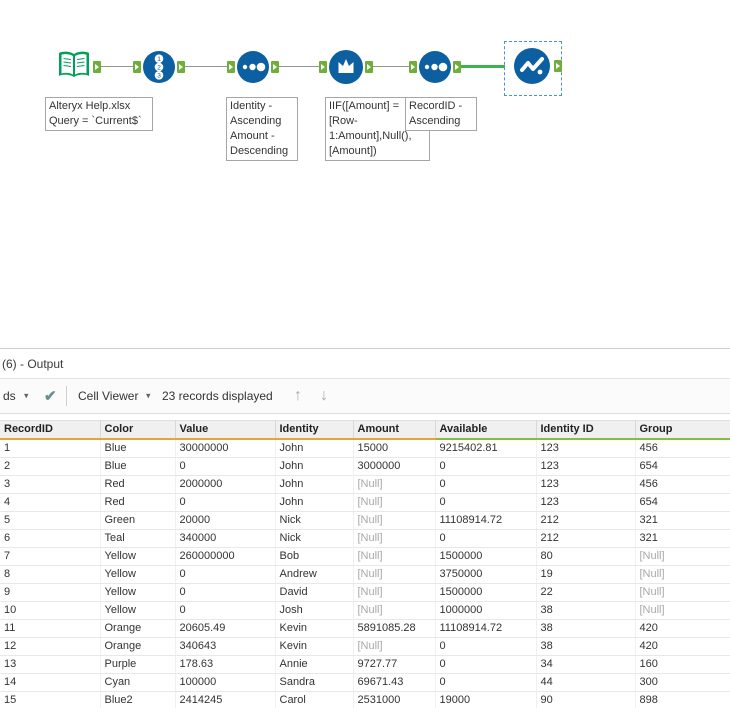 This screenshot has height=708, width=730. Describe the element at coordinates (682, 430) in the screenshot. I see `column-header-group: Group` at that location.